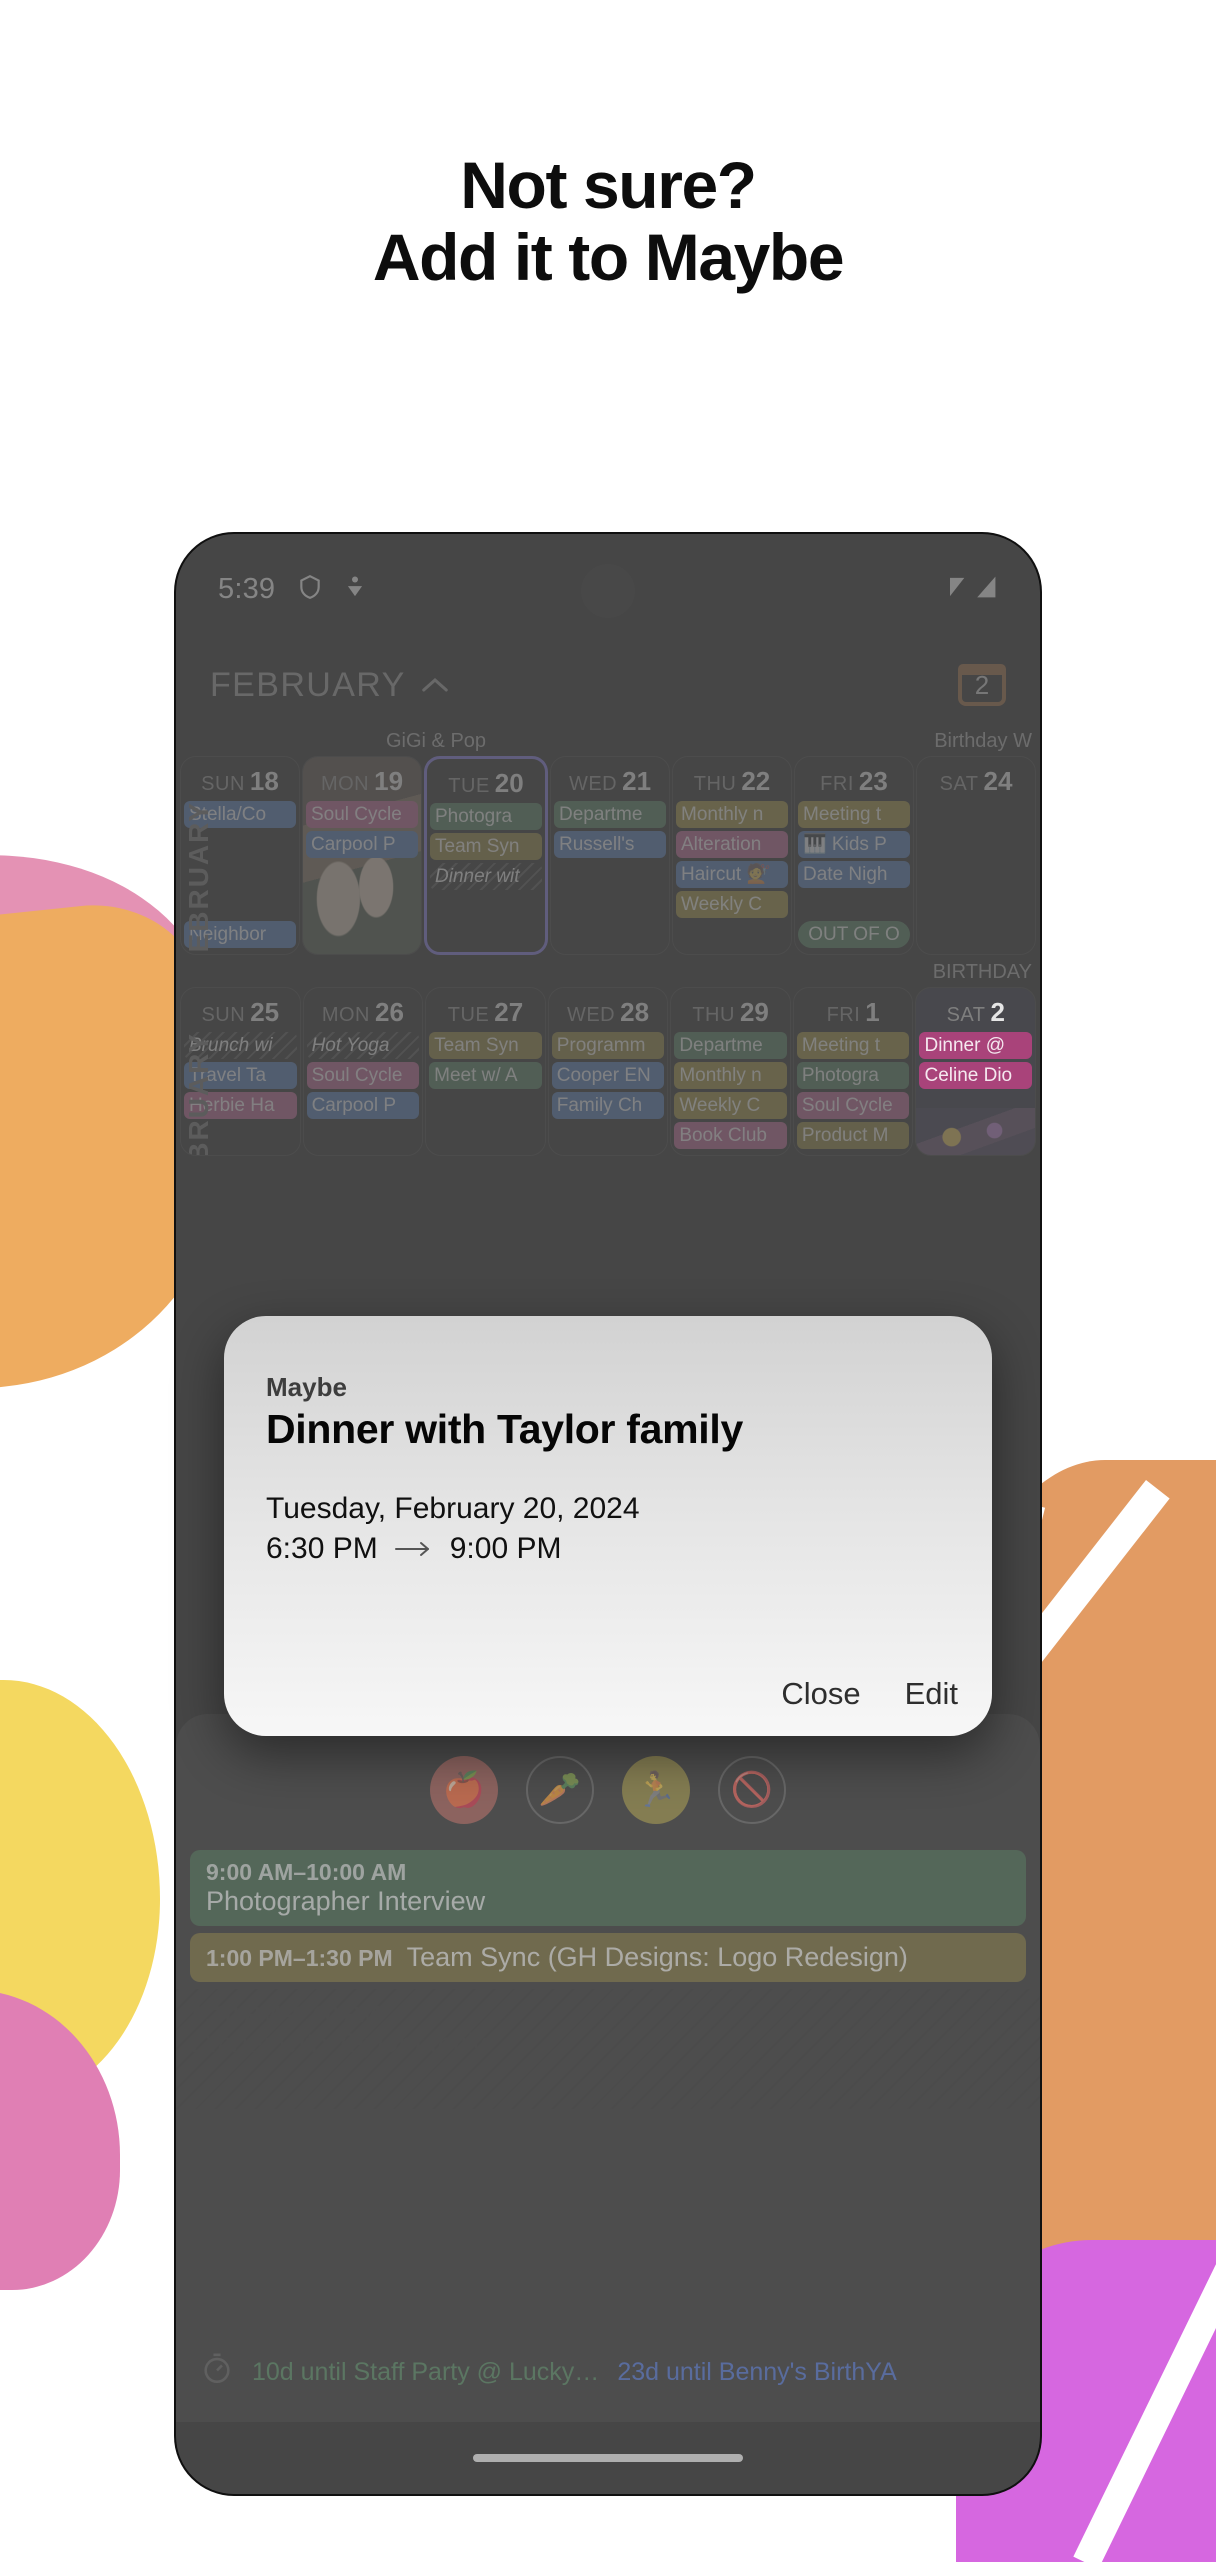  Describe the element at coordinates (656, 1790) in the screenshot. I see `running-icon: 🏃` at that location.